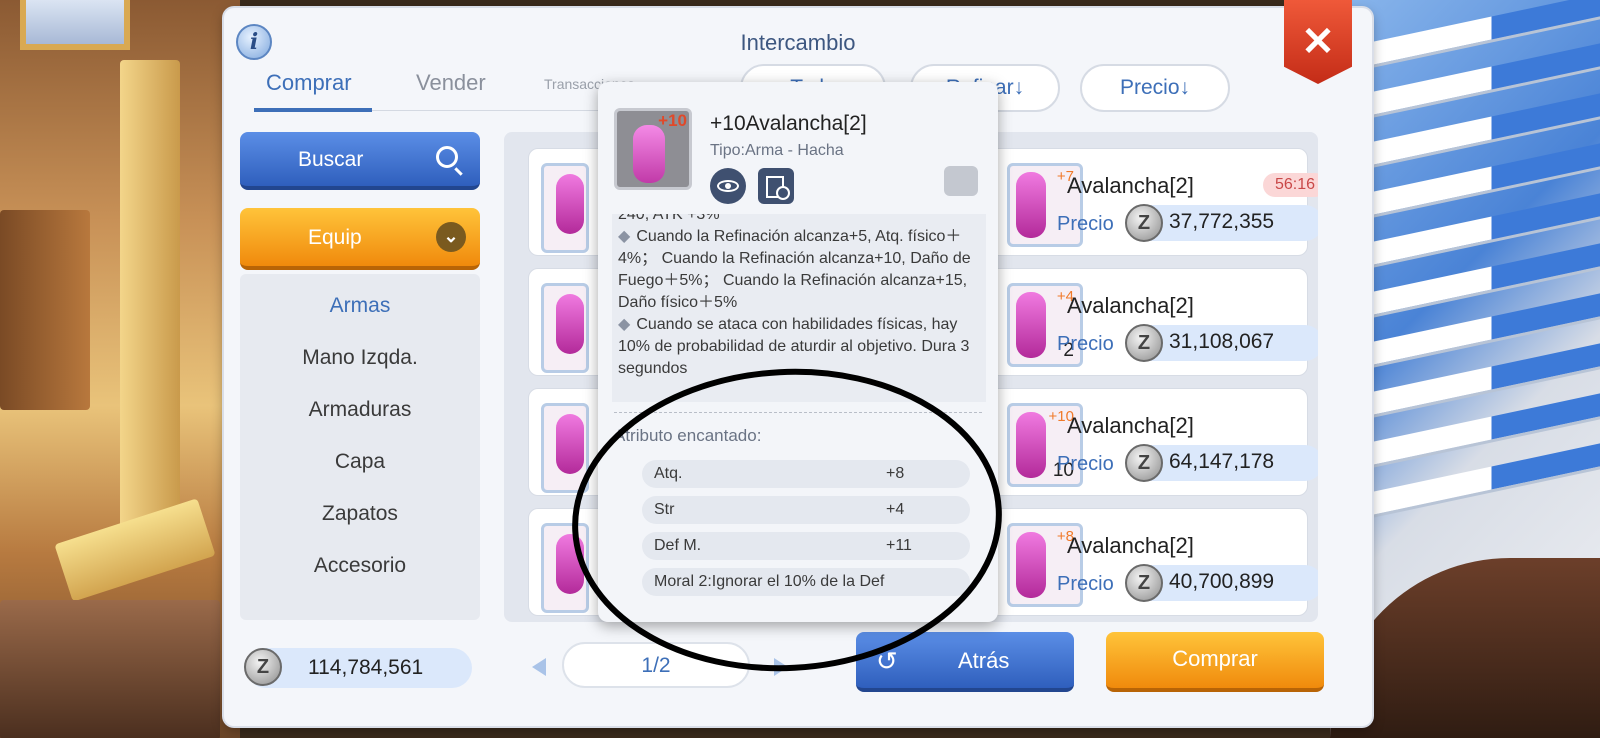 The width and height of the screenshot is (1600, 738). I want to click on price-box: Z 40,700,899, so click(1221, 583).